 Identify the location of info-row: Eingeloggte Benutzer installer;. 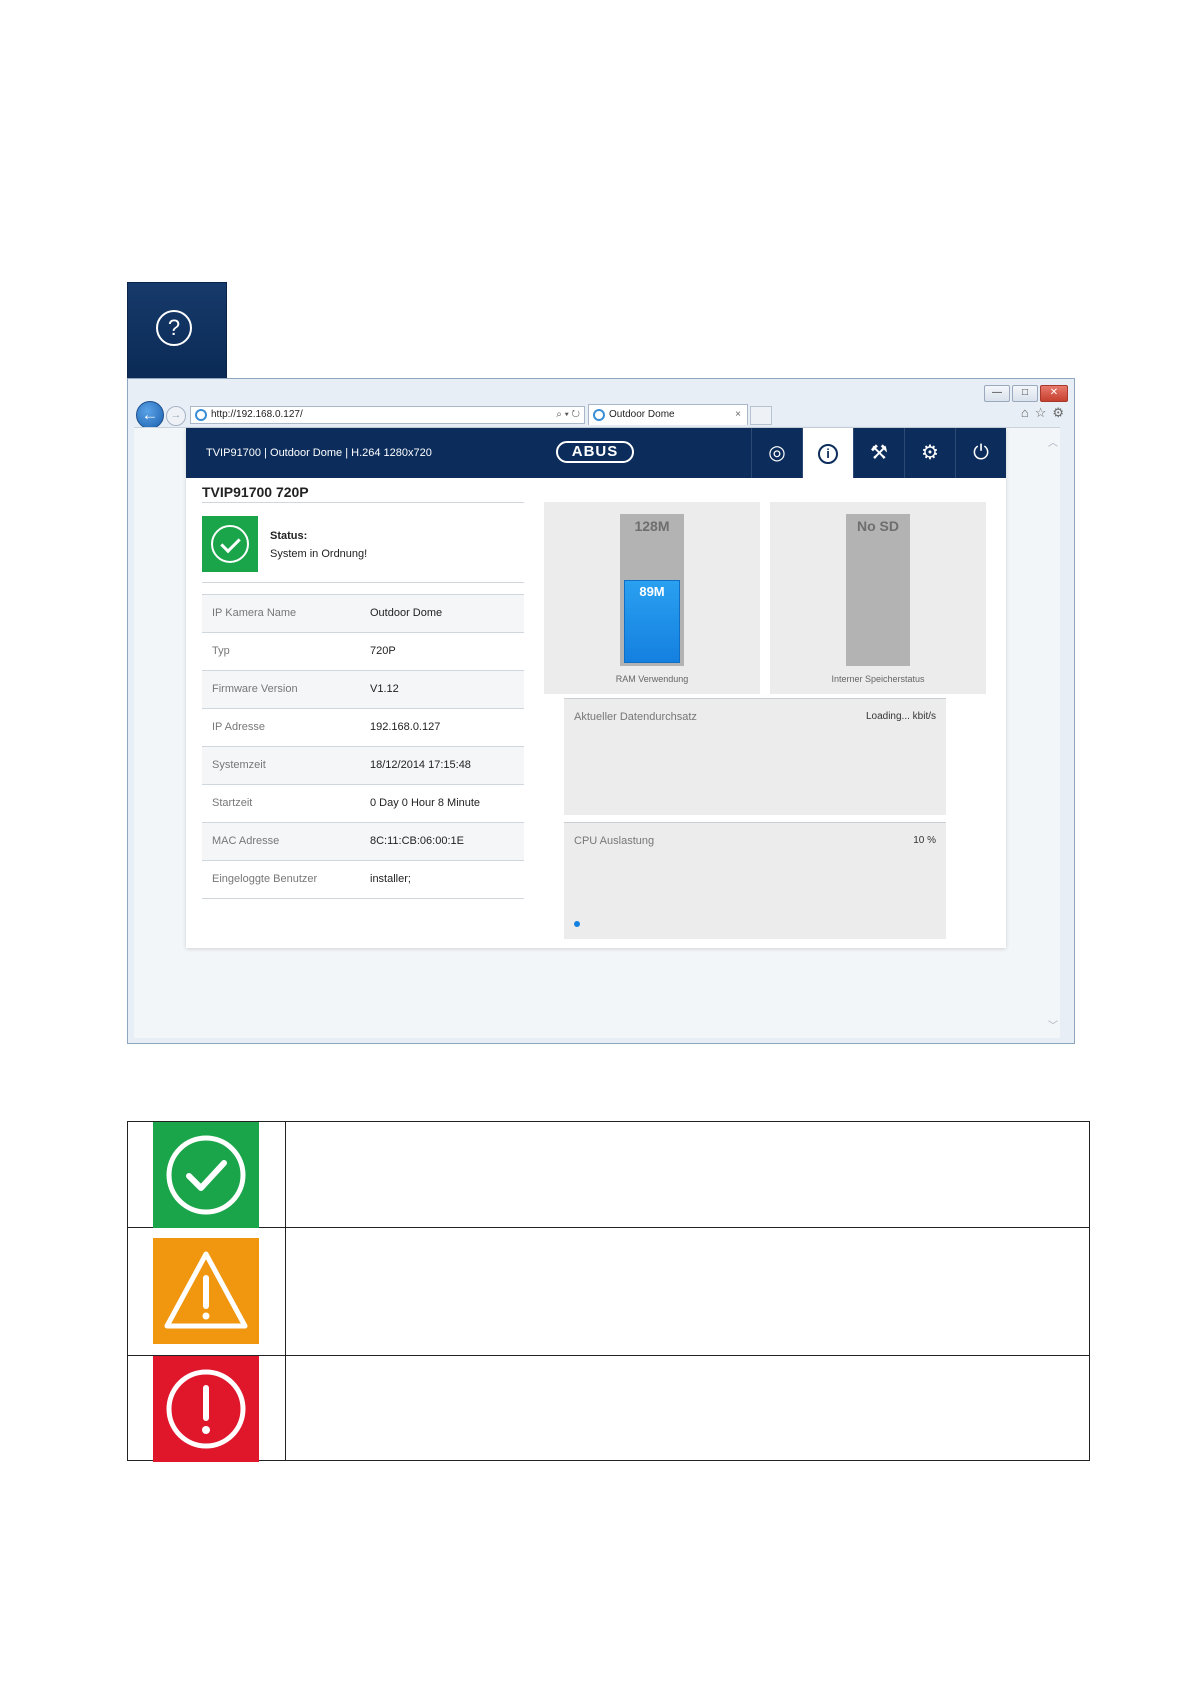
(363, 879).